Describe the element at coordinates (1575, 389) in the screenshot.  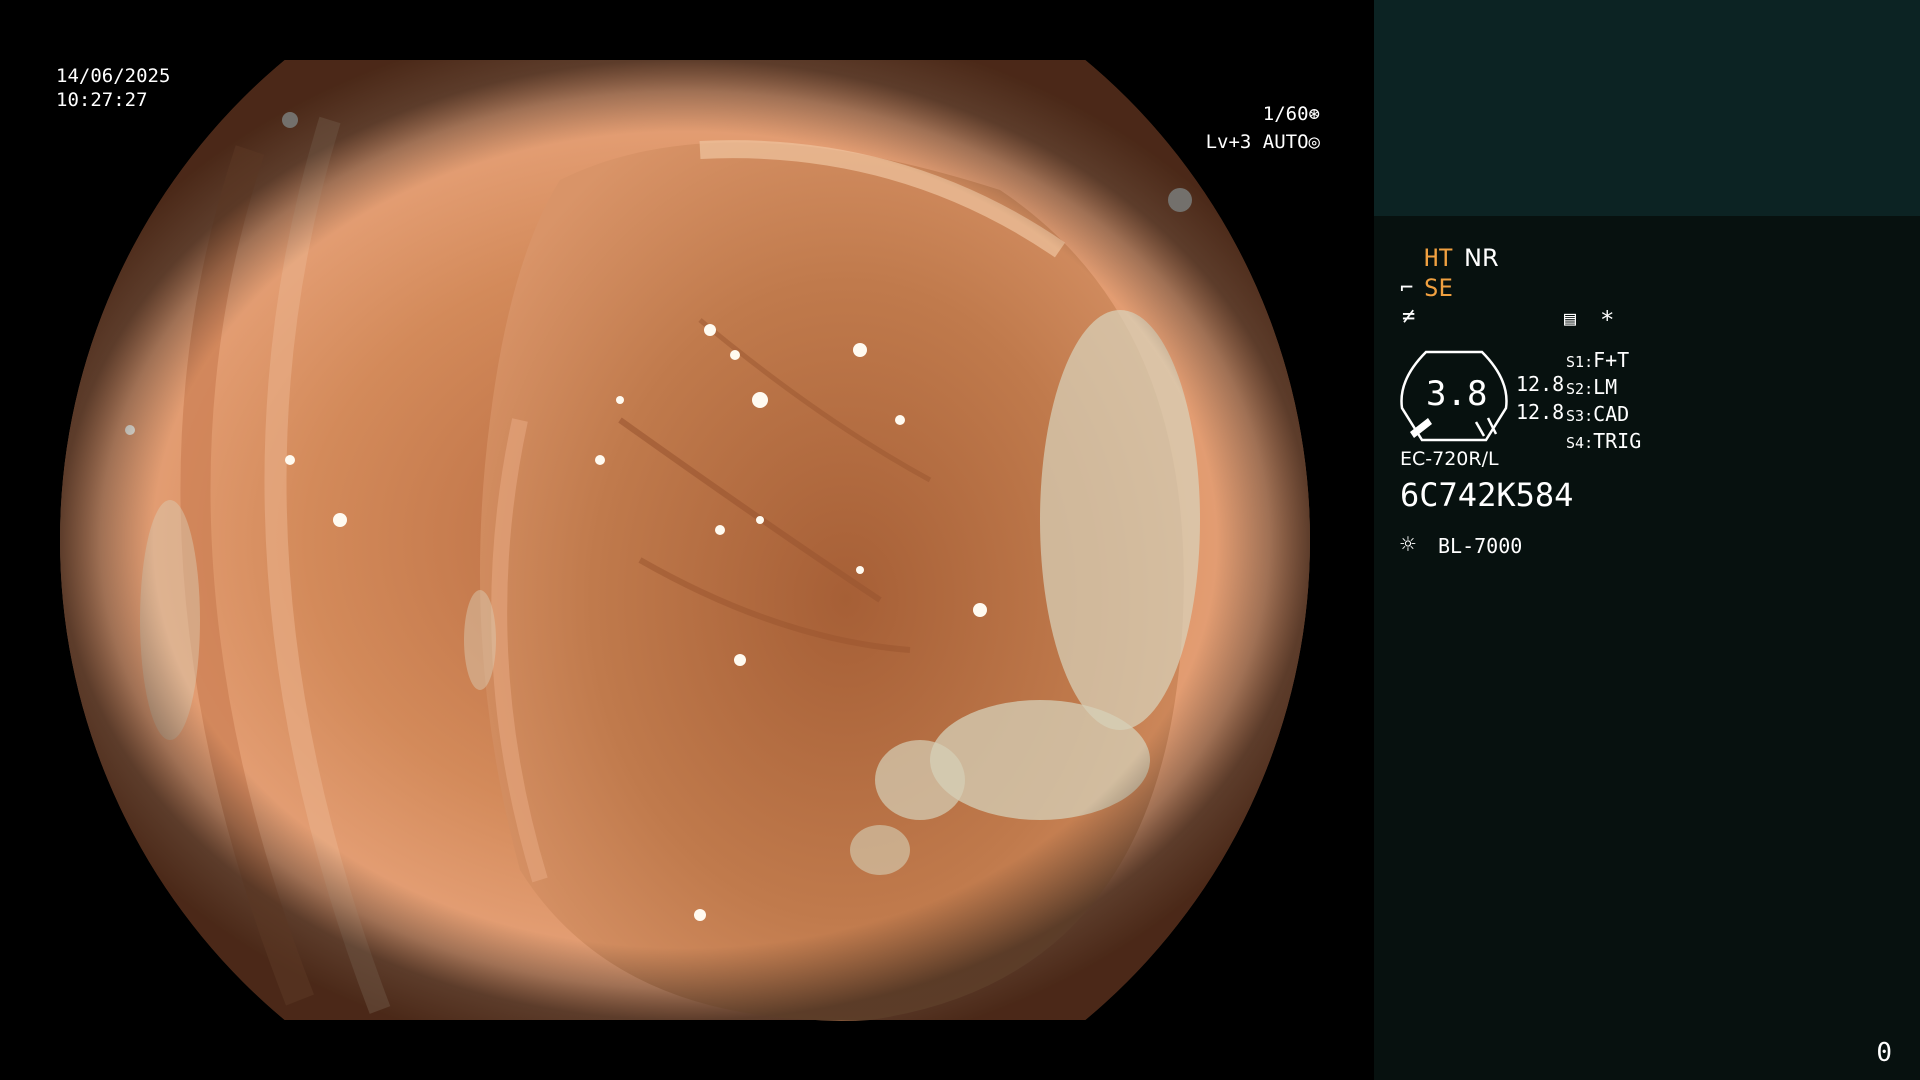
I see `switch-key: S2` at that location.